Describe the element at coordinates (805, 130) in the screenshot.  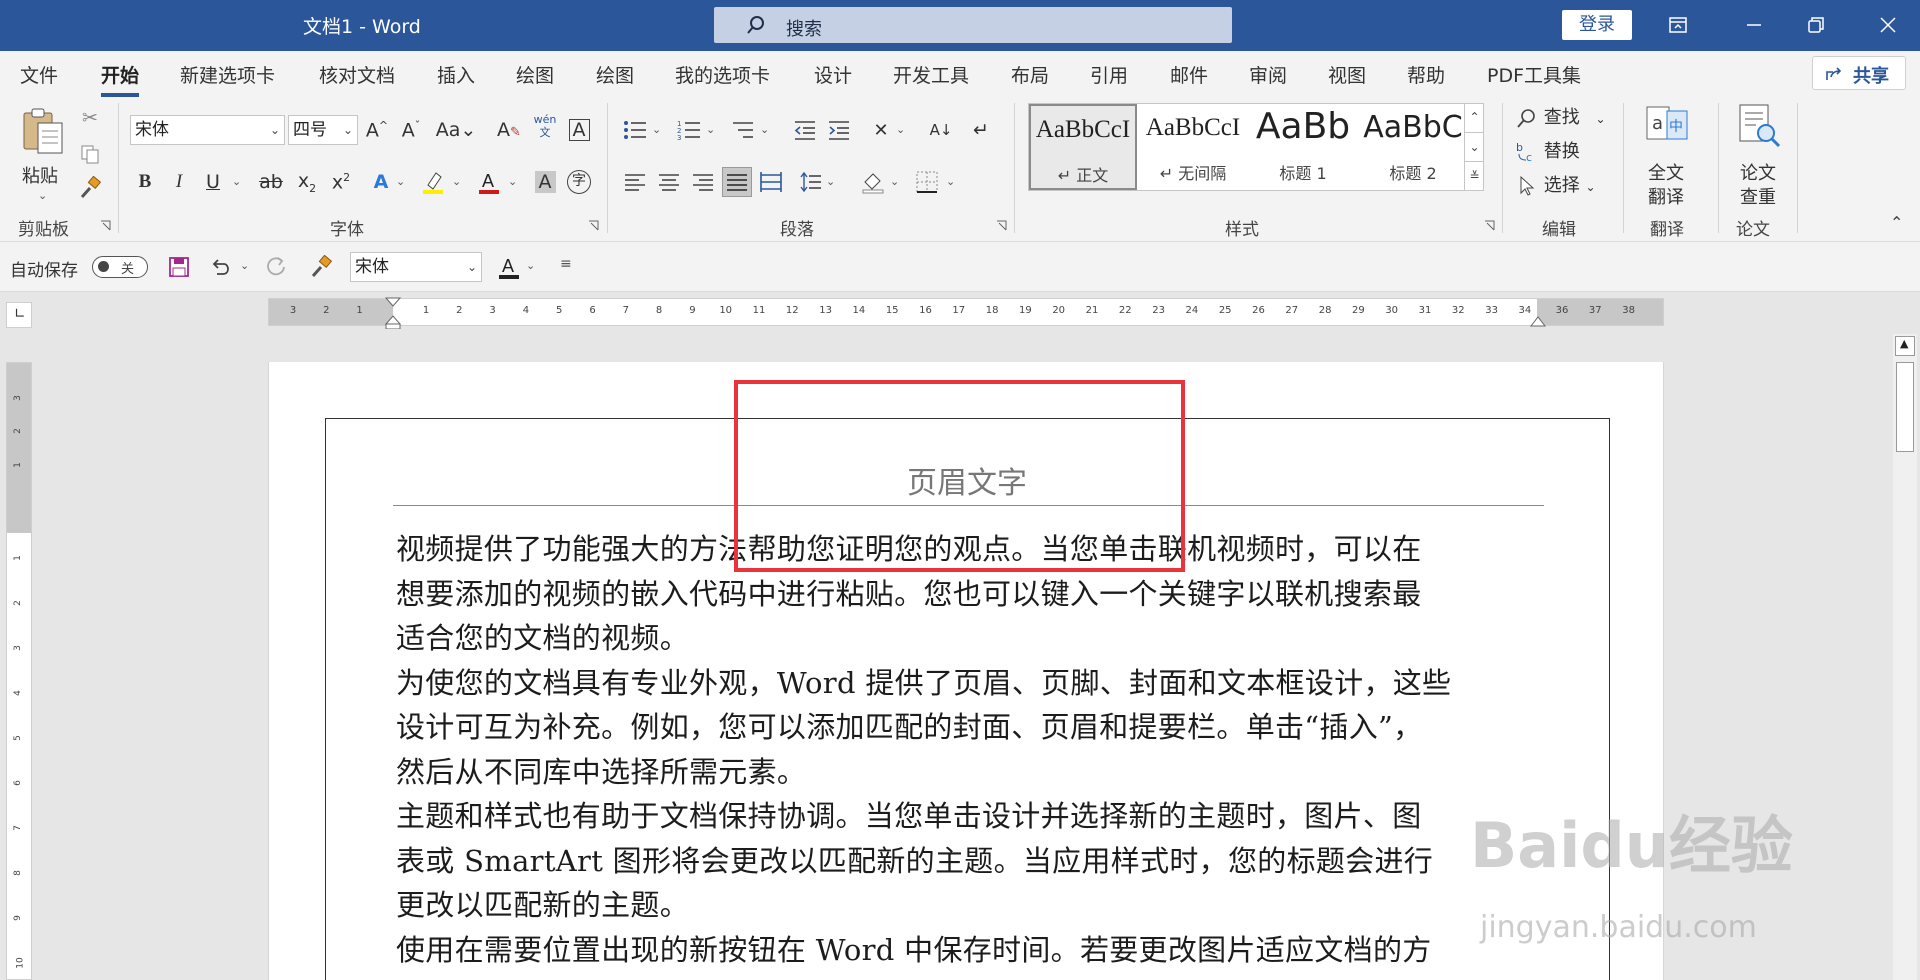
I see `decrease-indent-button` at that location.